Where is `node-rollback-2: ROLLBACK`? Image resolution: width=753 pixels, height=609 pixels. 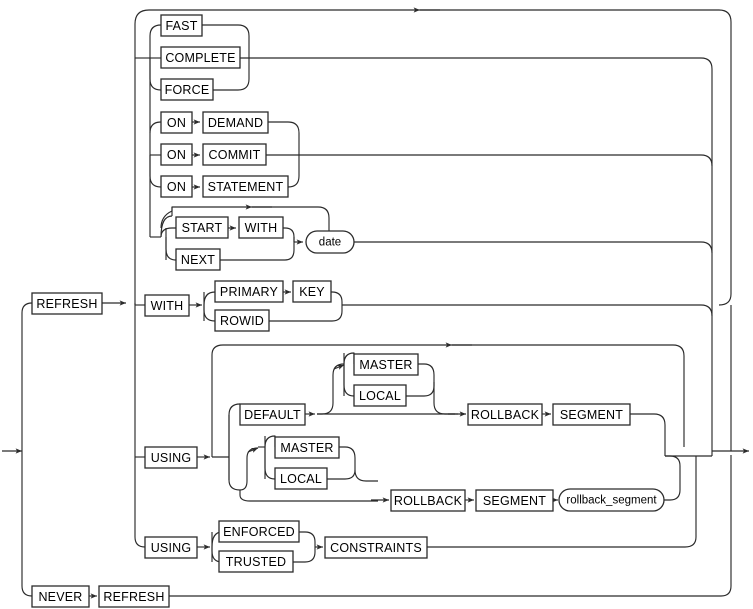
node-rollback-2: ROLLBACK is located at coordinates (428, 500).